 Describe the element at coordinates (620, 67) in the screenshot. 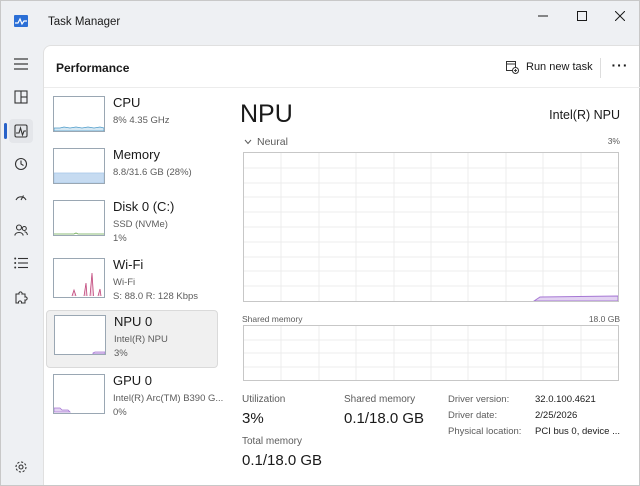

I see `more-options-button: ···` at that location.